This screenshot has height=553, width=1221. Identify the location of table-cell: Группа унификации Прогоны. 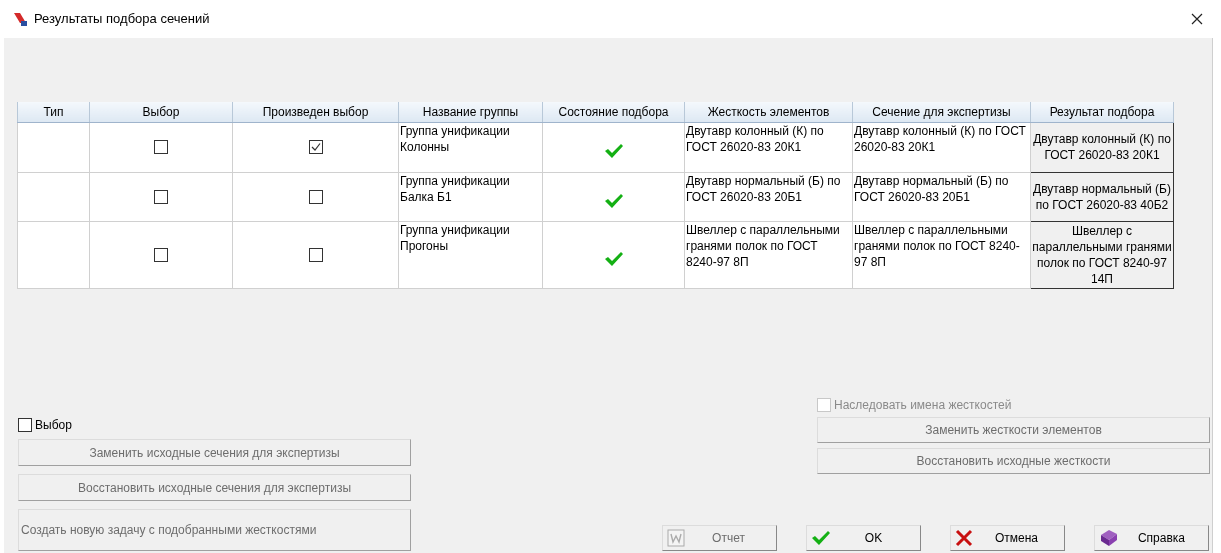
(470, 254).